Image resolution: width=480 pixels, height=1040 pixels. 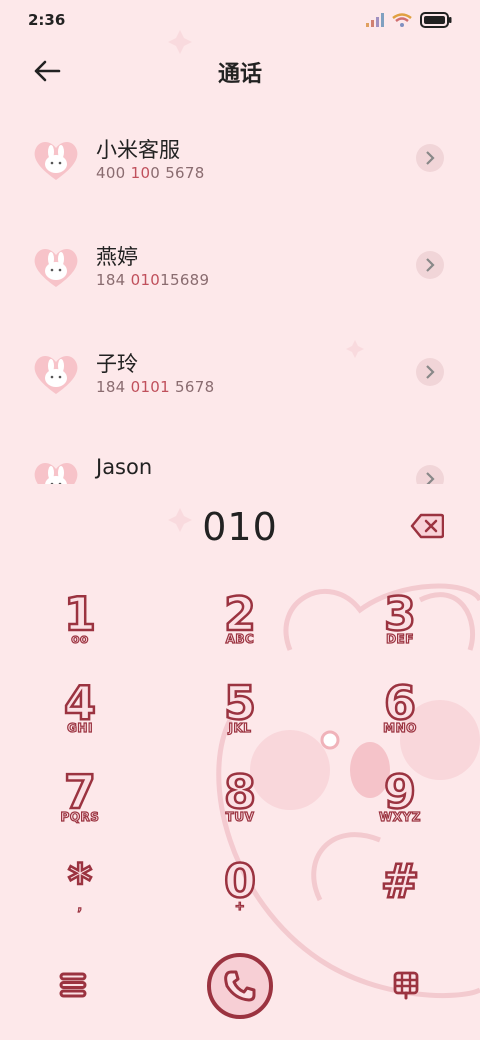 What do you see at coordinates (80, 792) in the screenshot?
I see `key-digit: 7` at bounding box center [80, 792].